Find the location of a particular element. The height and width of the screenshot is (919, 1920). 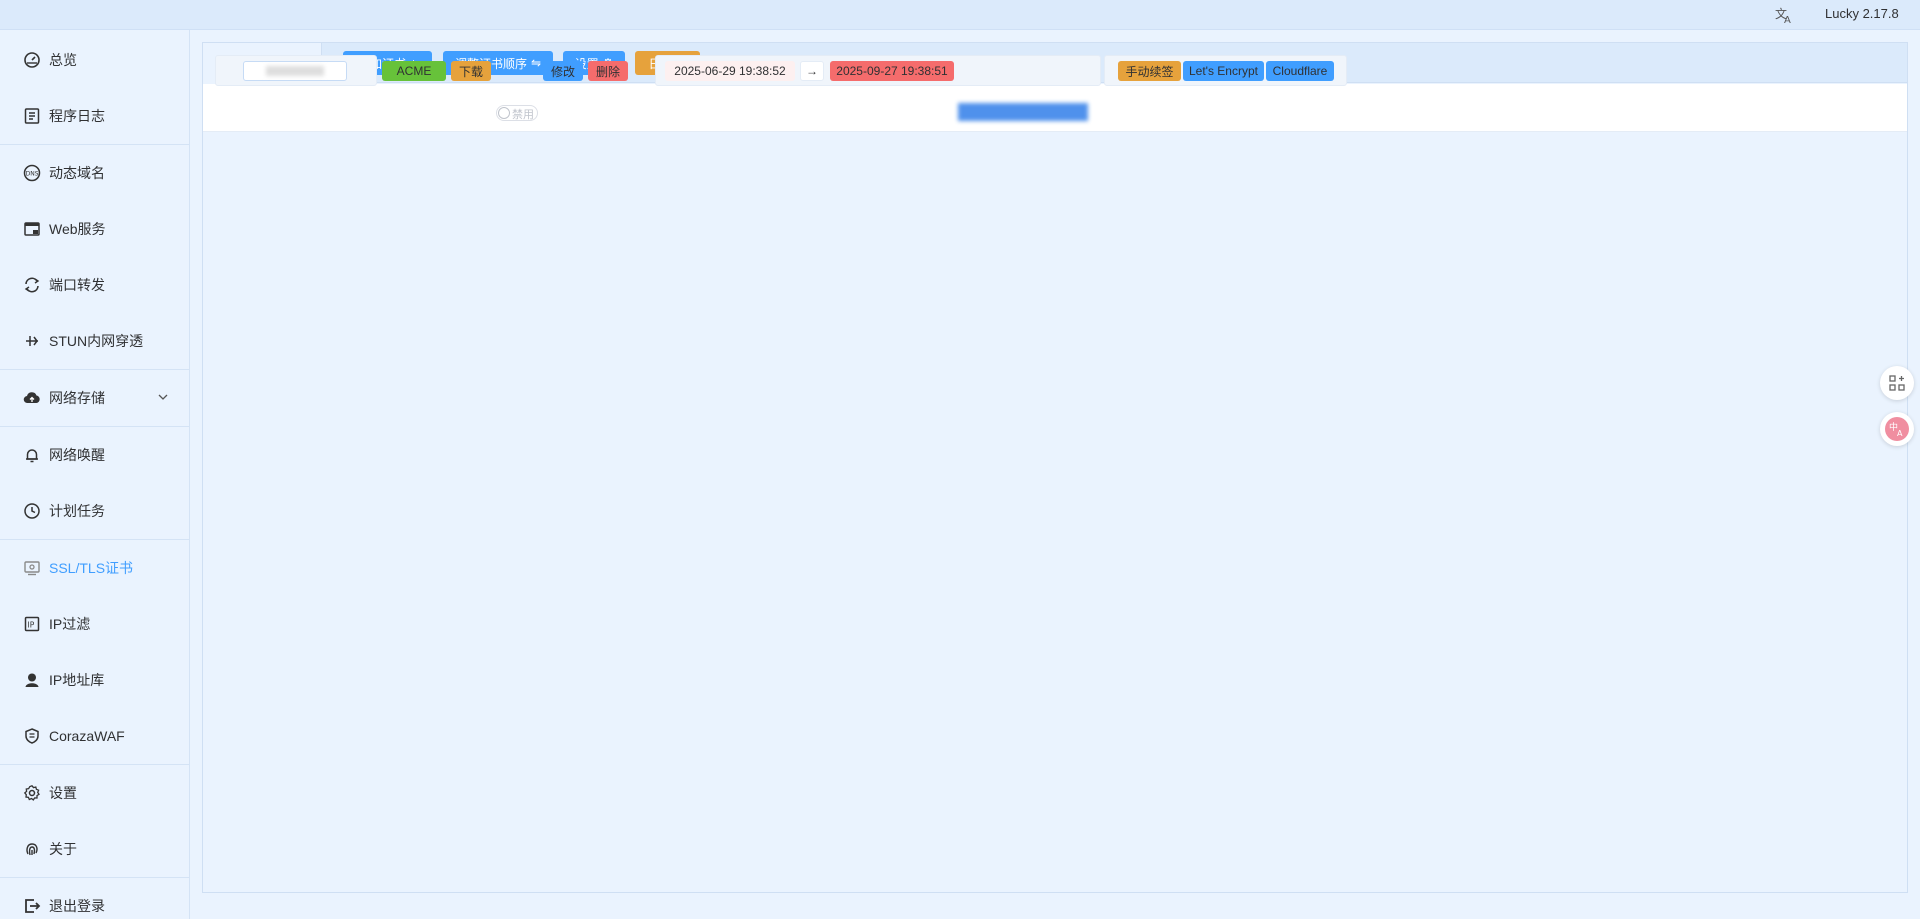

sidebar-item-label: CorazaWAF is located at coordinates (87, 736).